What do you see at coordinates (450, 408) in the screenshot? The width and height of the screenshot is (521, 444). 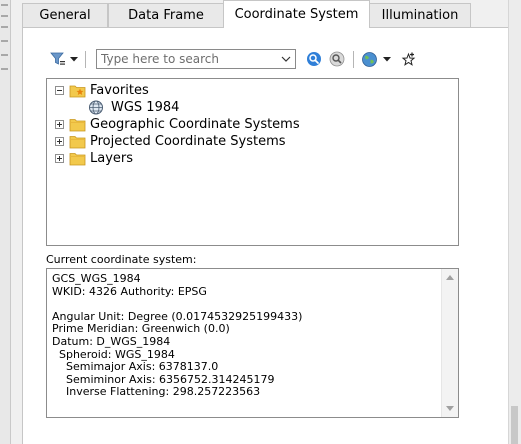 I see `scroll-down-icon` at bounding box center [450, 408].